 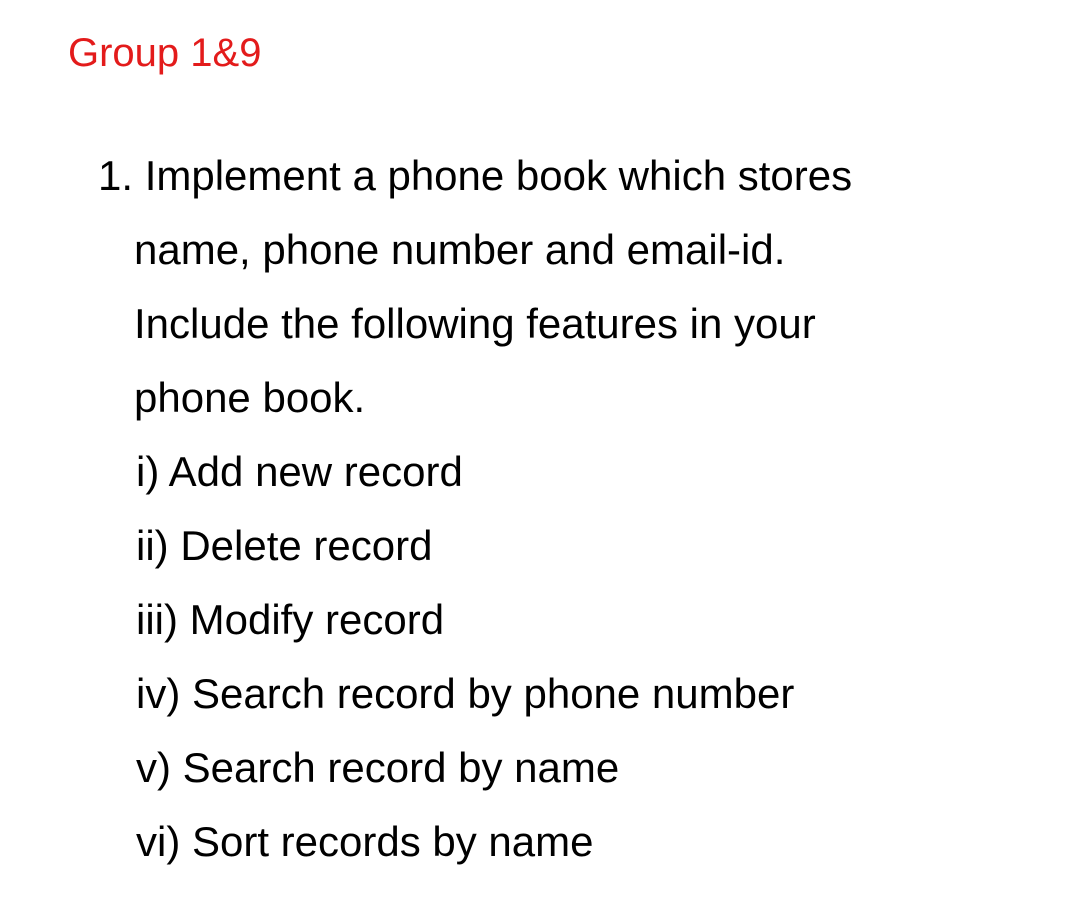 I want to click on feature-item-delete: ii) Delete record, so click(x=284, y=545).